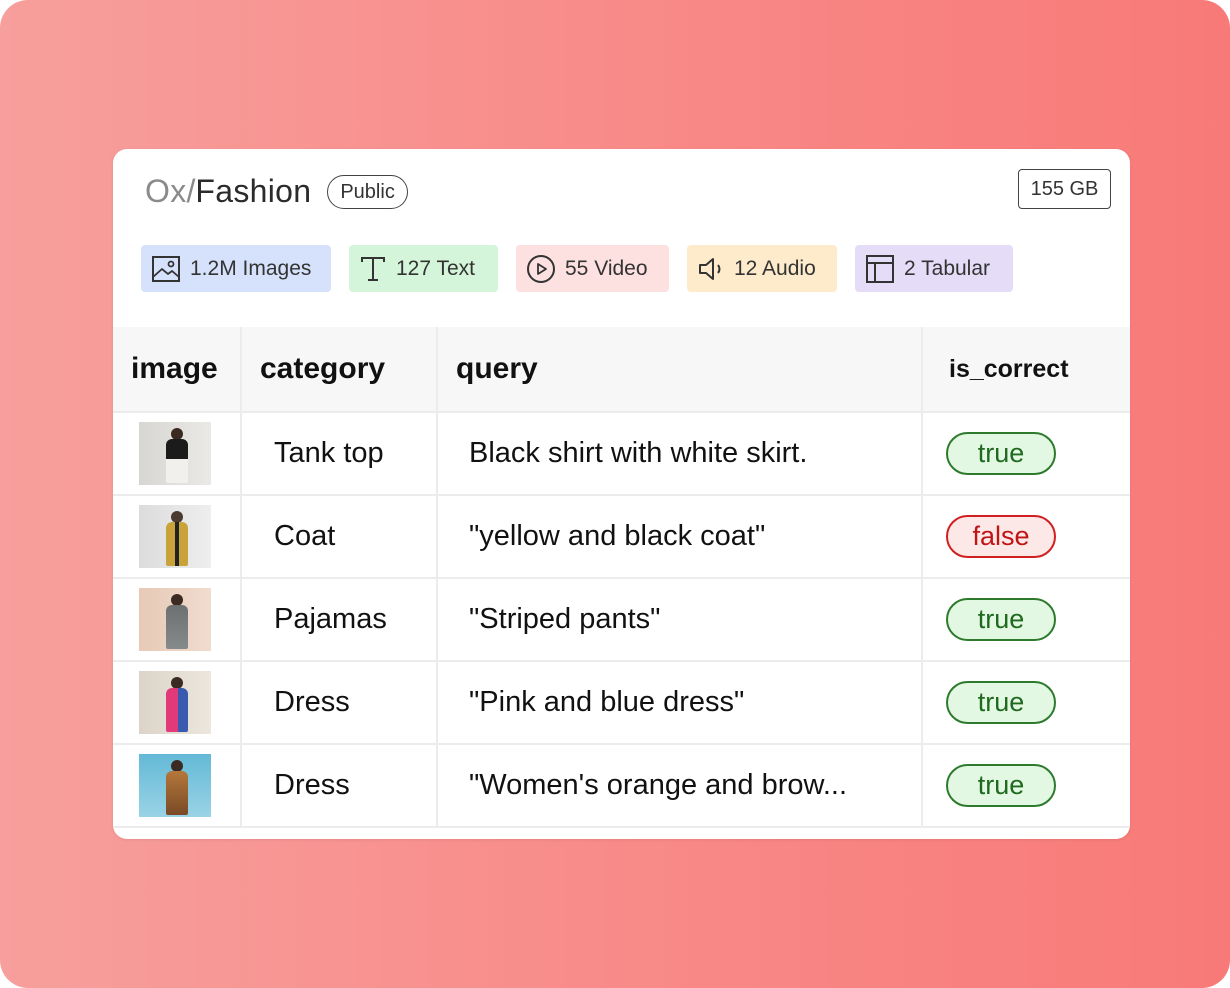  I want to click on table-header-row: image category query is_correct, so click(621, 370).